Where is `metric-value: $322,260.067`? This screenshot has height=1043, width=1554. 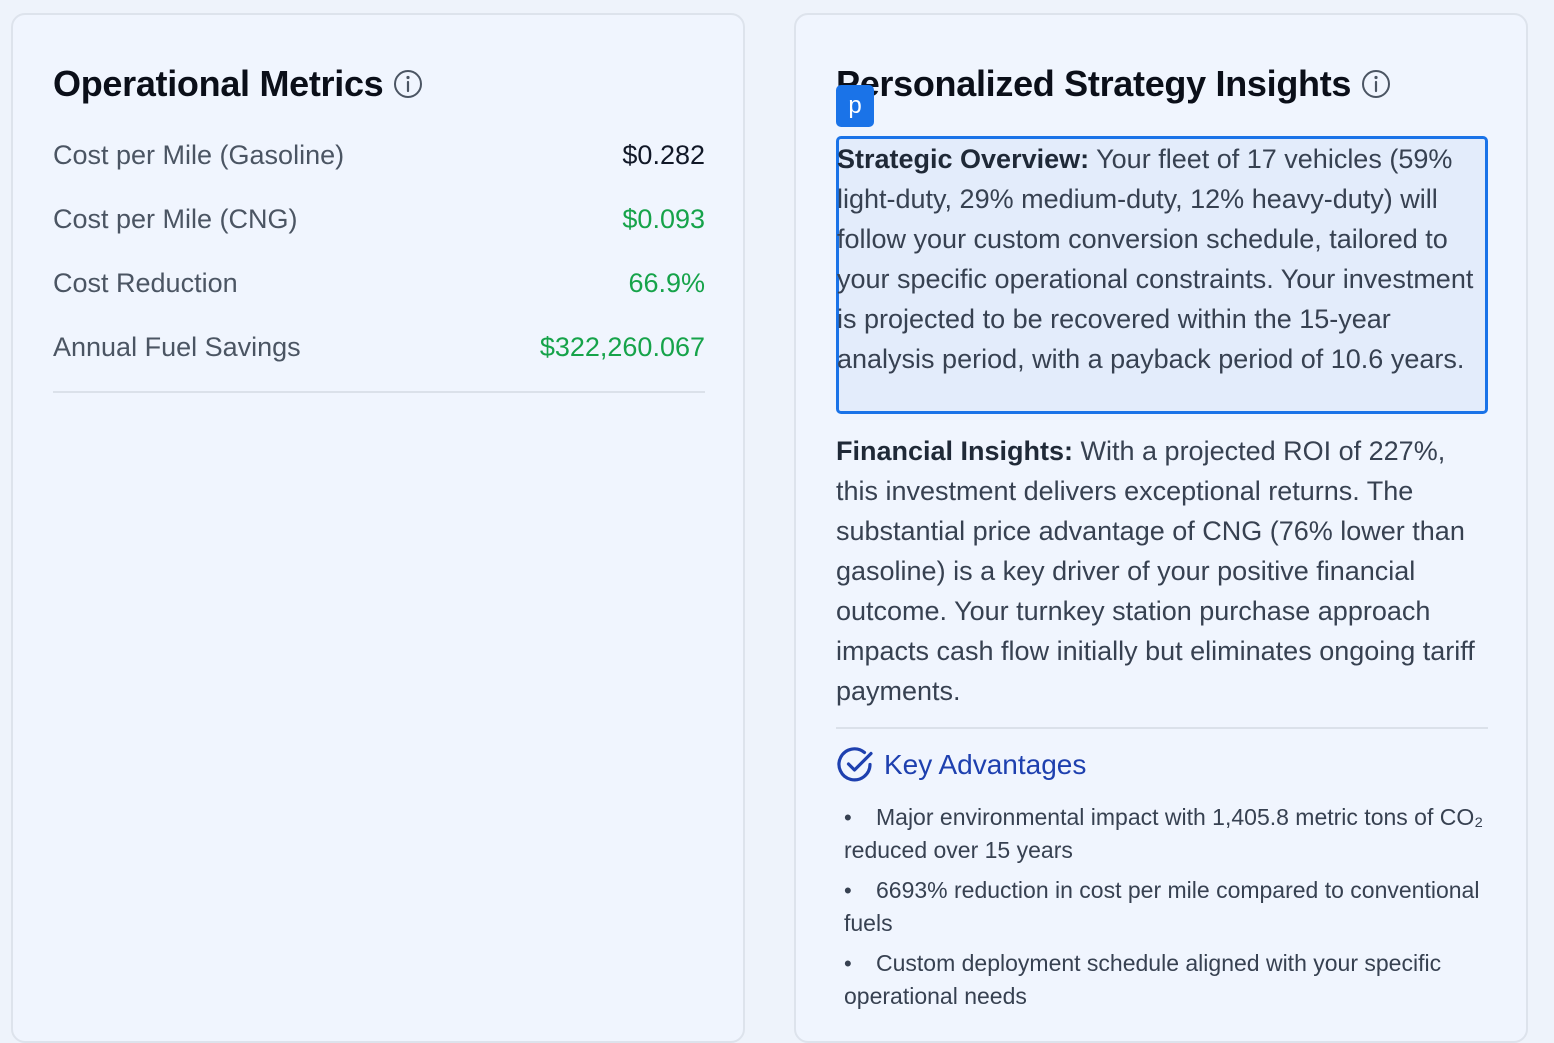 metric-value: $322,260.067 is located at coordinates (622, 346).